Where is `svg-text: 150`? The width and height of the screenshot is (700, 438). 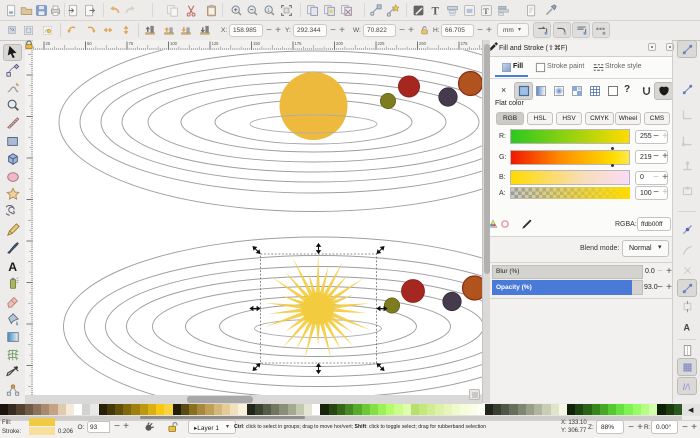
svg-text: 150 is located at coordinates (257, 43).